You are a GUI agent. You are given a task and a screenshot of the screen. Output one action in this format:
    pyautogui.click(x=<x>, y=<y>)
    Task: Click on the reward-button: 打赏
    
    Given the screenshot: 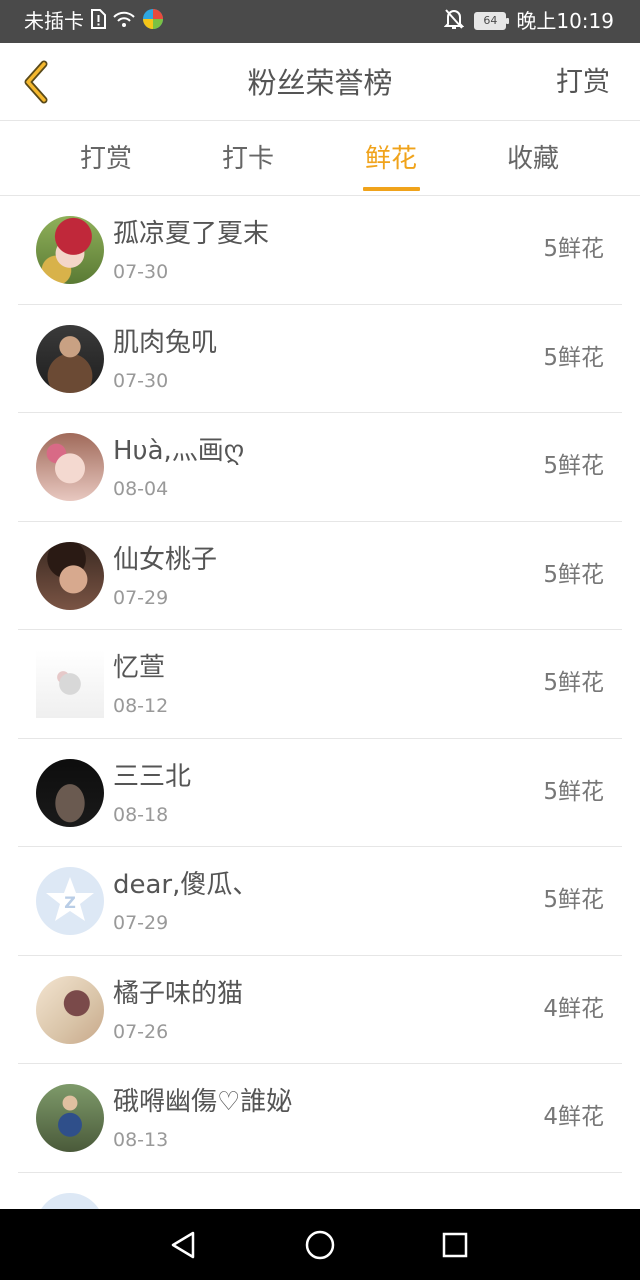 What is the action you would take?
    pyautogui.click(x=583, y=83)
    